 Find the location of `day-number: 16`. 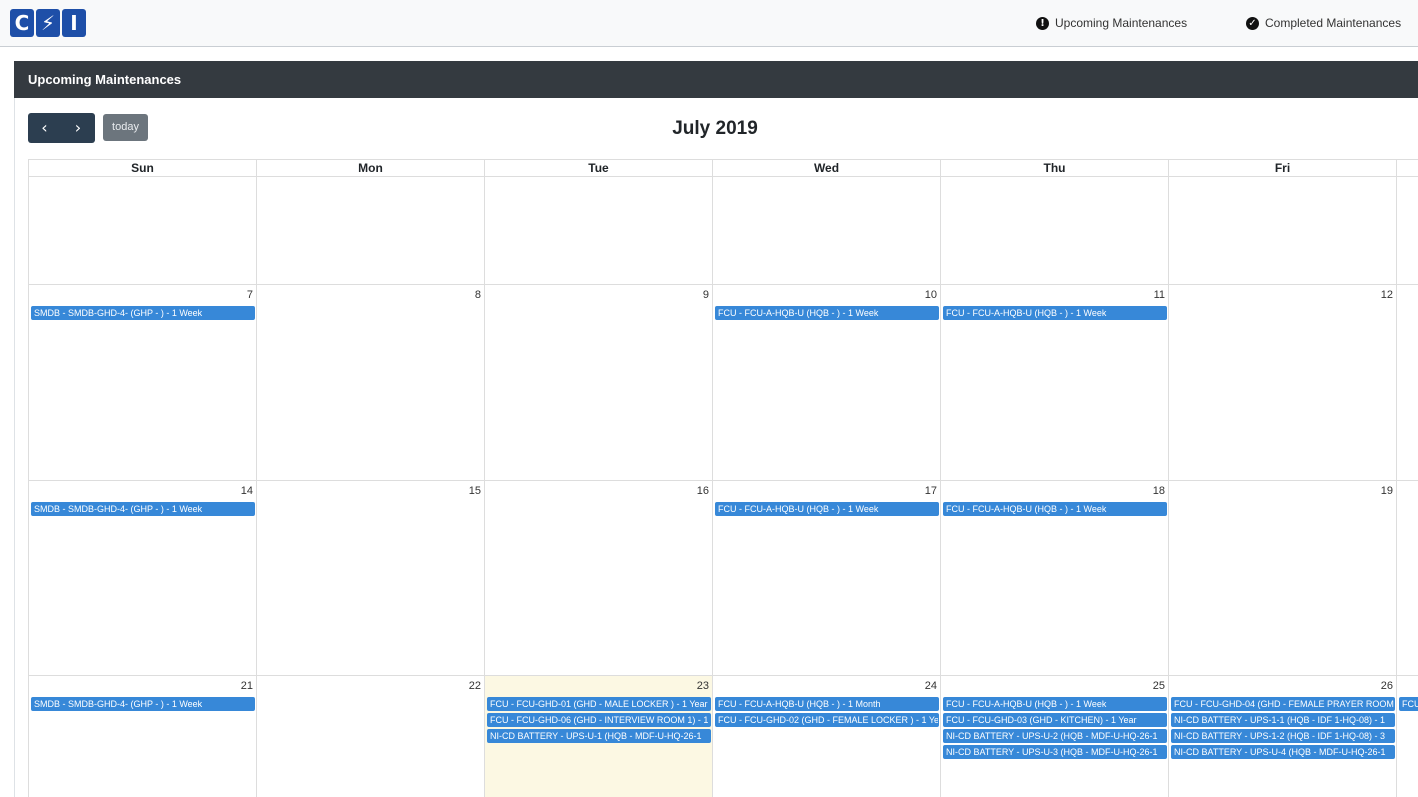

day-number: 16 is located at coordinates (703, 491).